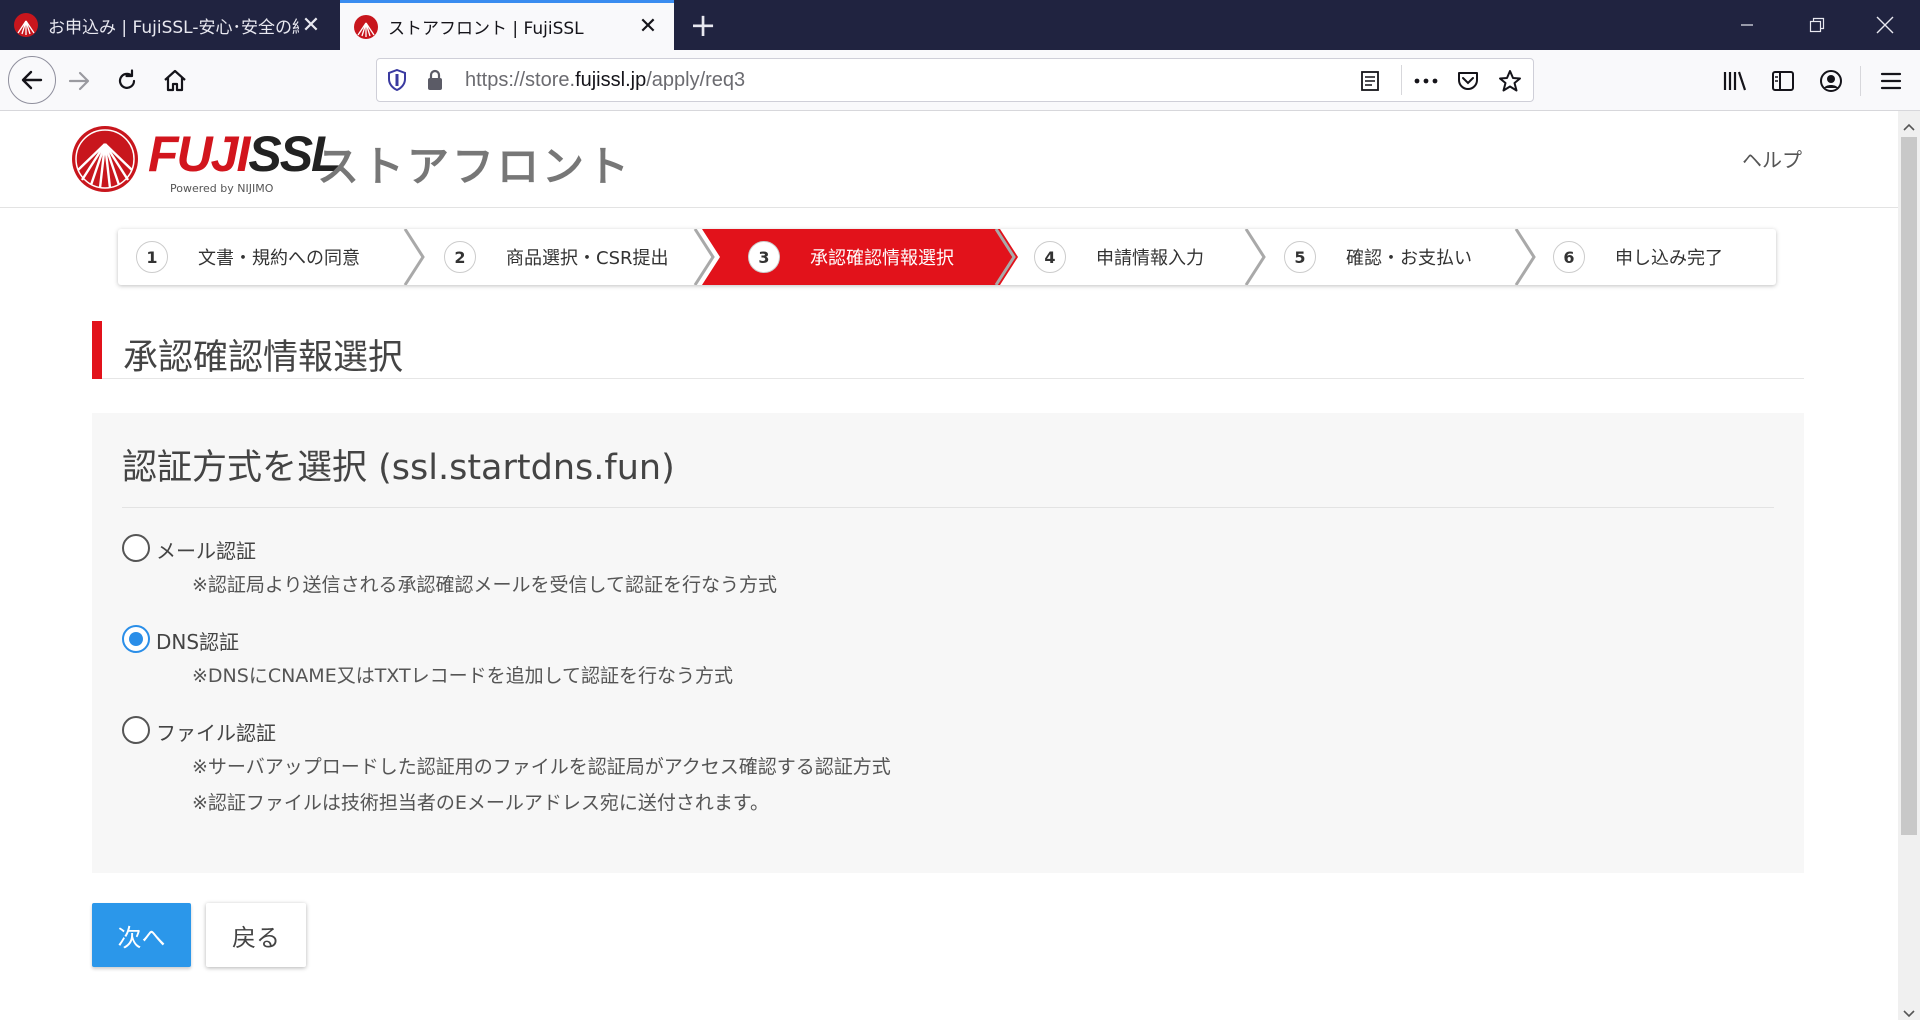 The image size is (1920, 1023). Describe the element at coordinates (206, 549) in the screenshot. I see `option-label: メール認証` at that location.